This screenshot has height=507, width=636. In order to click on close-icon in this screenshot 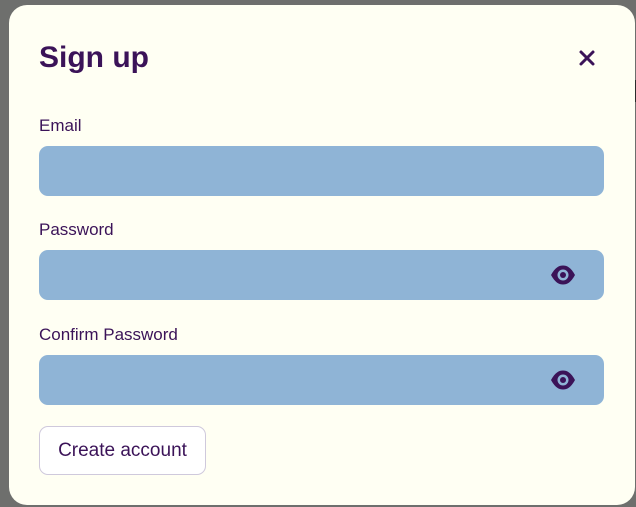, I will do `click(587, 58)`.